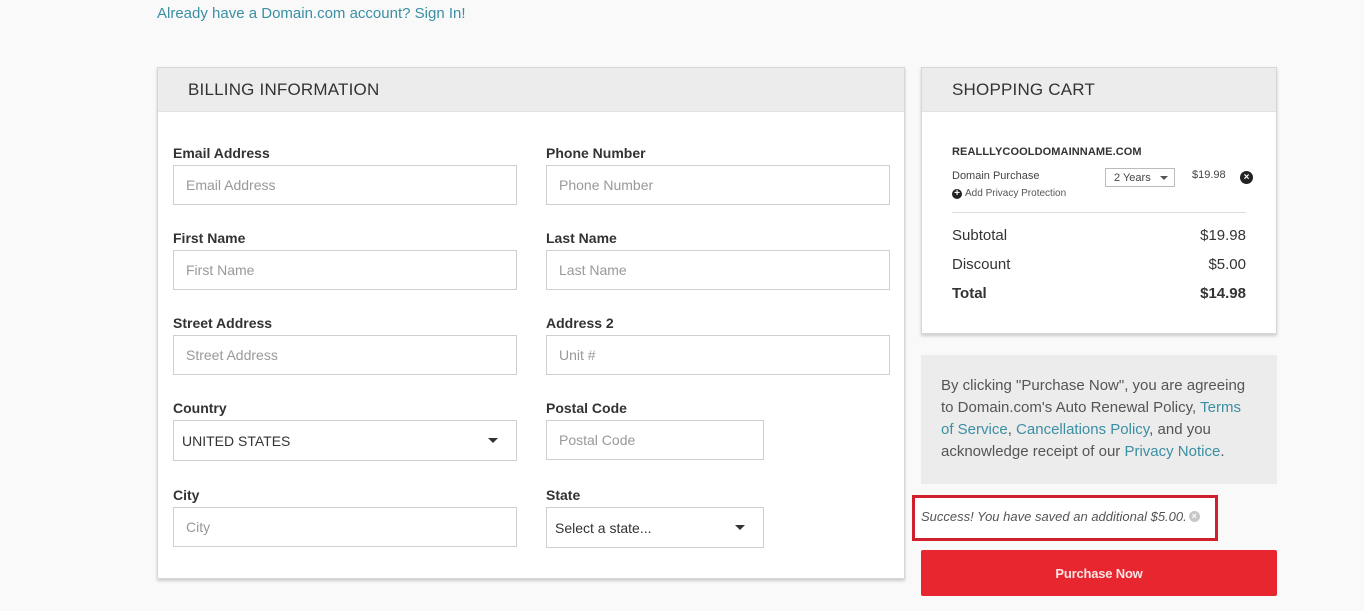  What do you see at coordinates (531, 90) in the screenshot?
I see `billing-panel-title: BILLING INFORMATION` at bounding box center [531, 90].